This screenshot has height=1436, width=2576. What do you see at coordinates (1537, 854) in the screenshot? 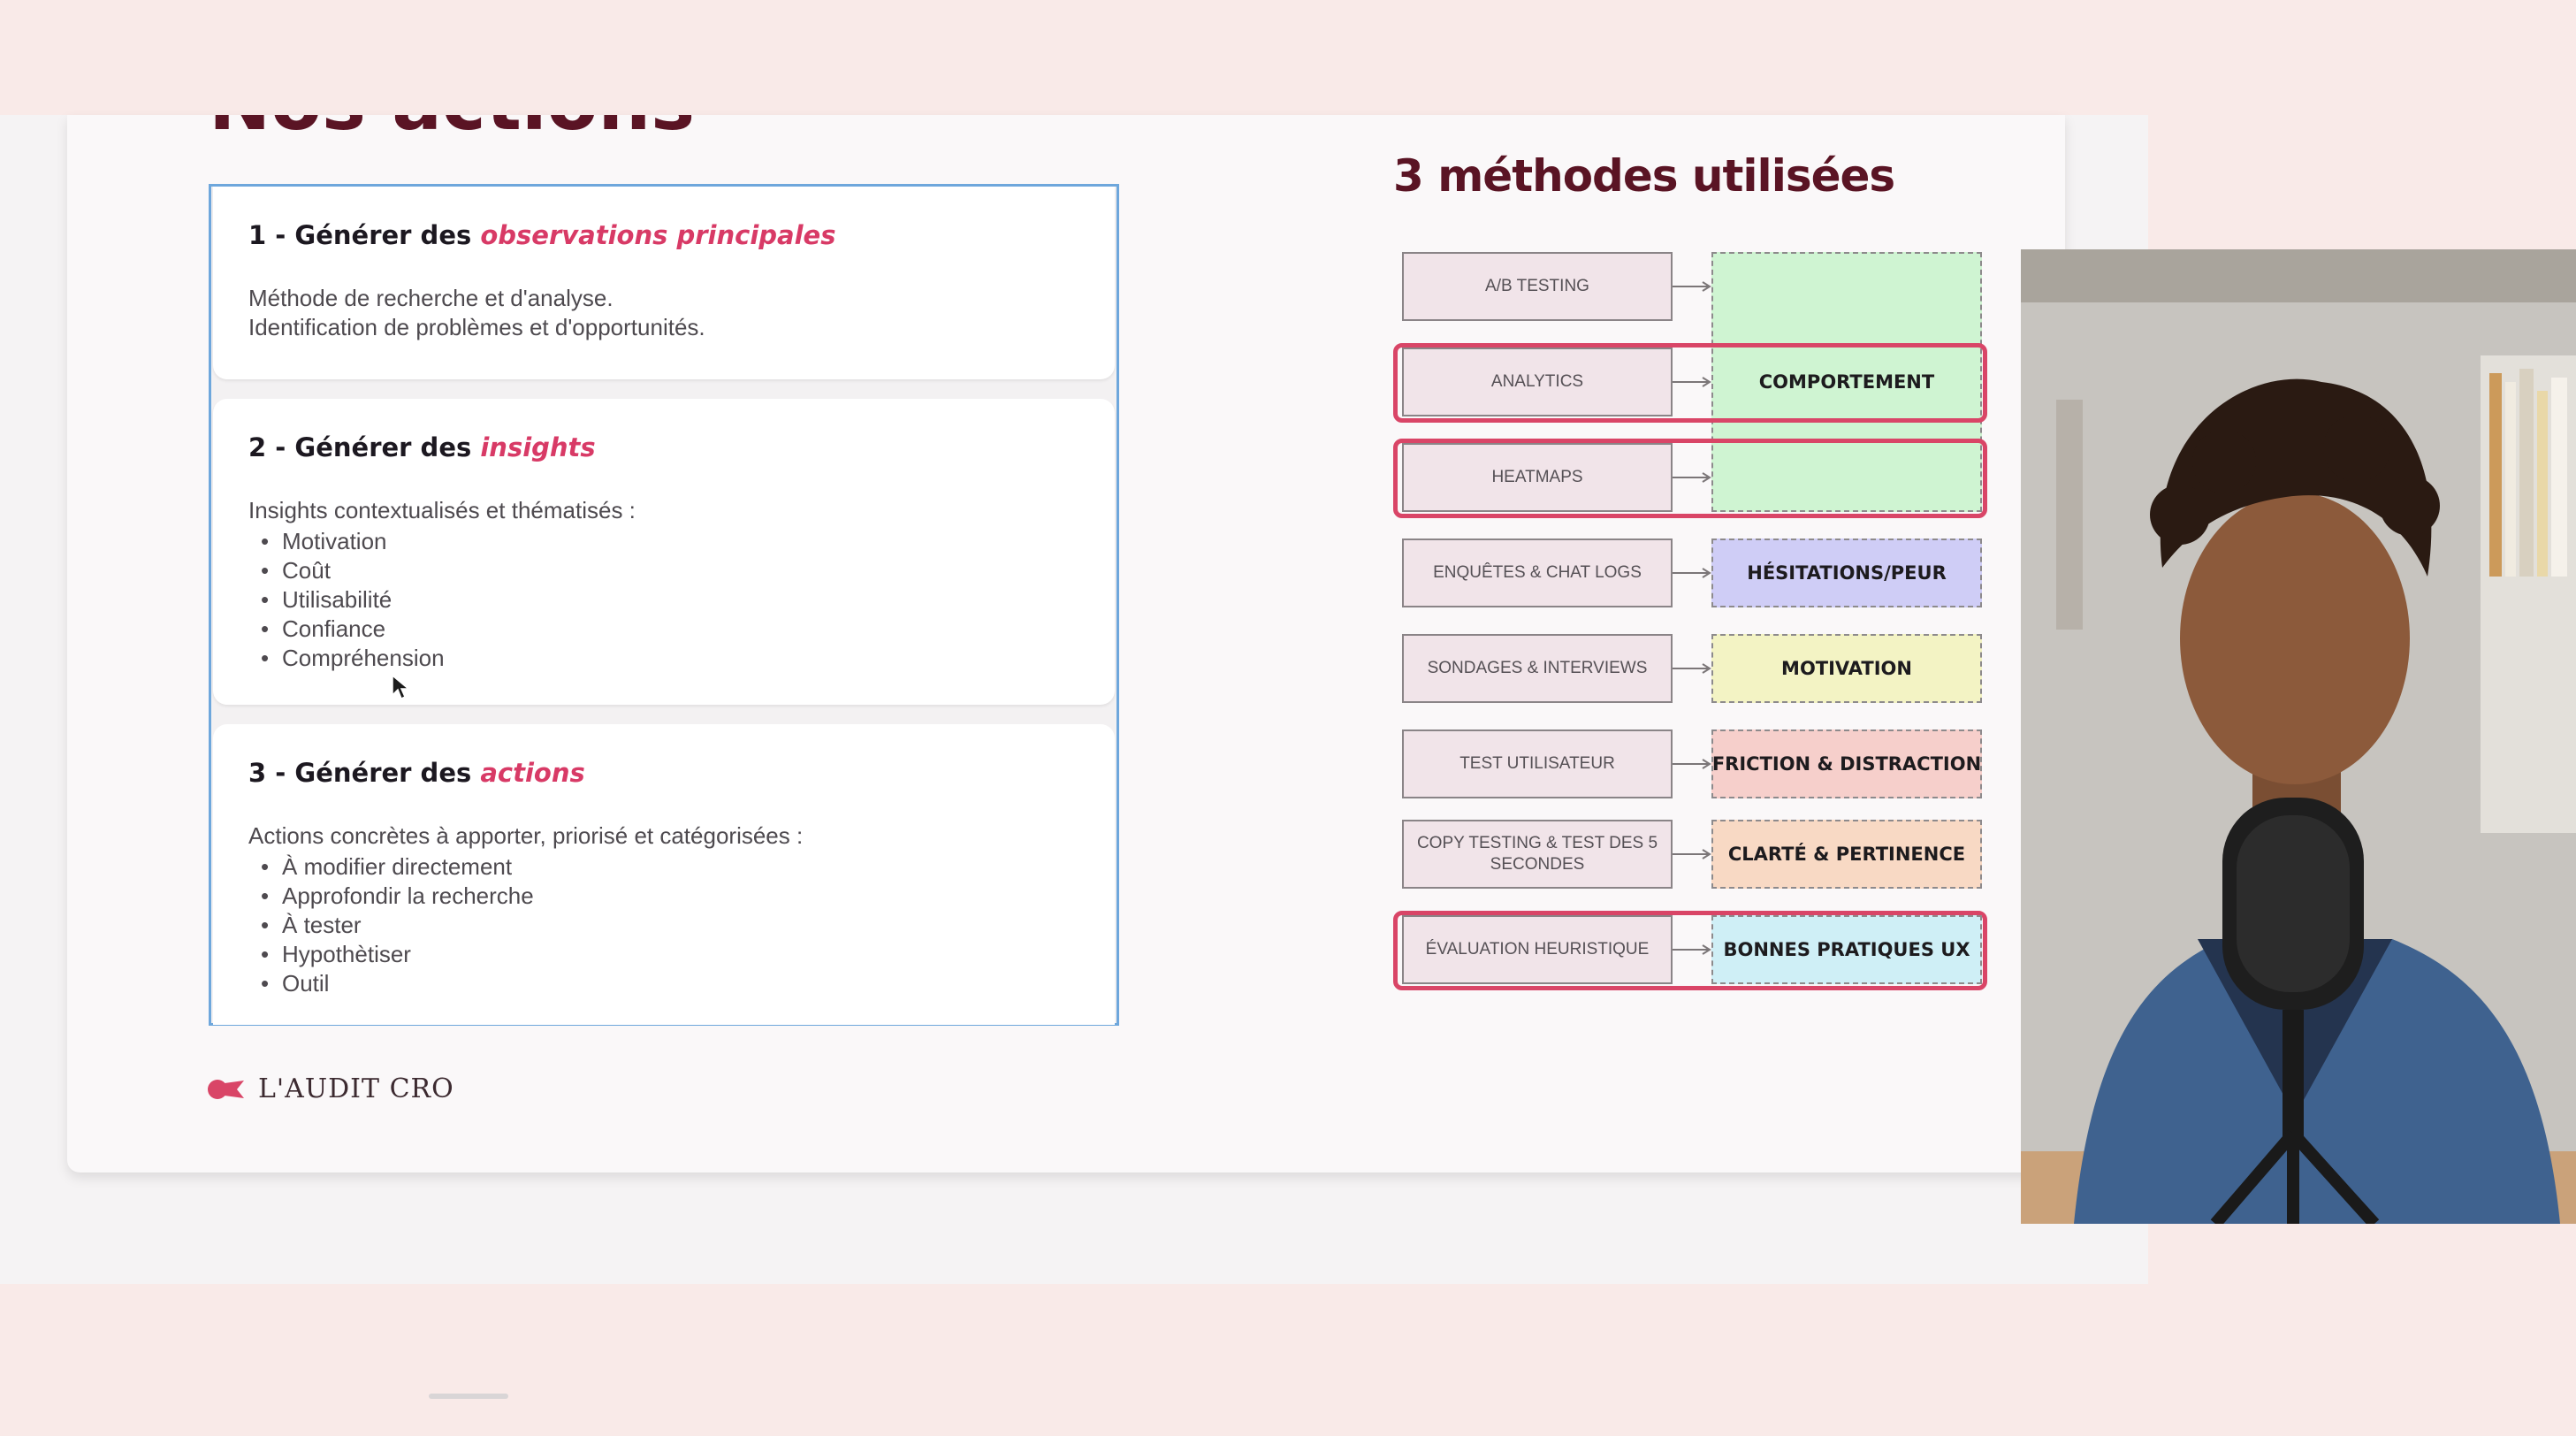
I see `method-box: COPY TESTING & TEST DES 5 SECONDES` at bounding box center [1537, 854].